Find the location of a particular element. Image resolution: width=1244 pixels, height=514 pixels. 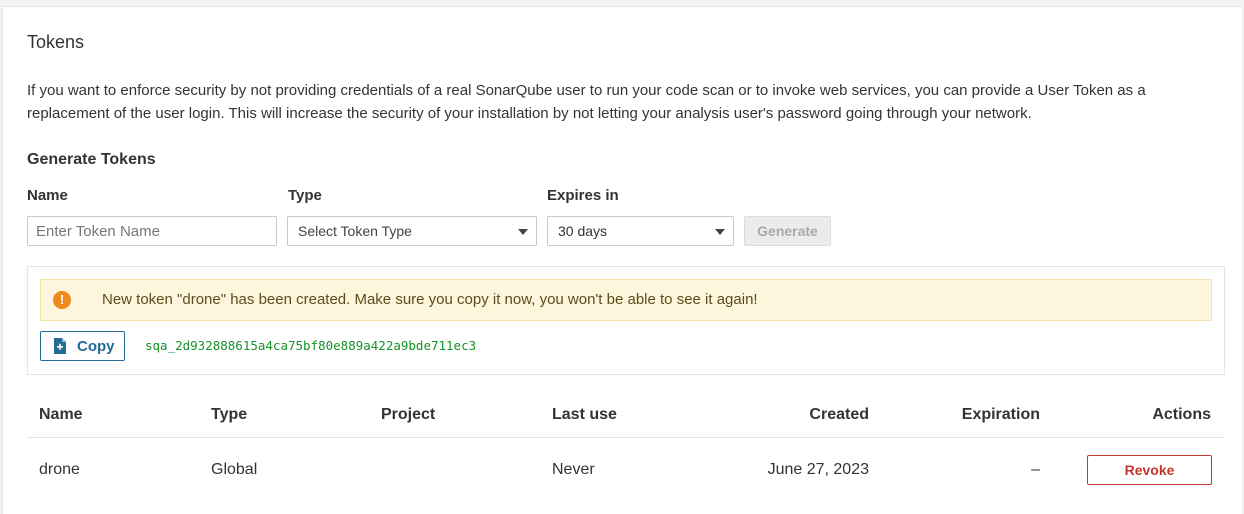

name-label: Name is located at coordinates (47, 195).